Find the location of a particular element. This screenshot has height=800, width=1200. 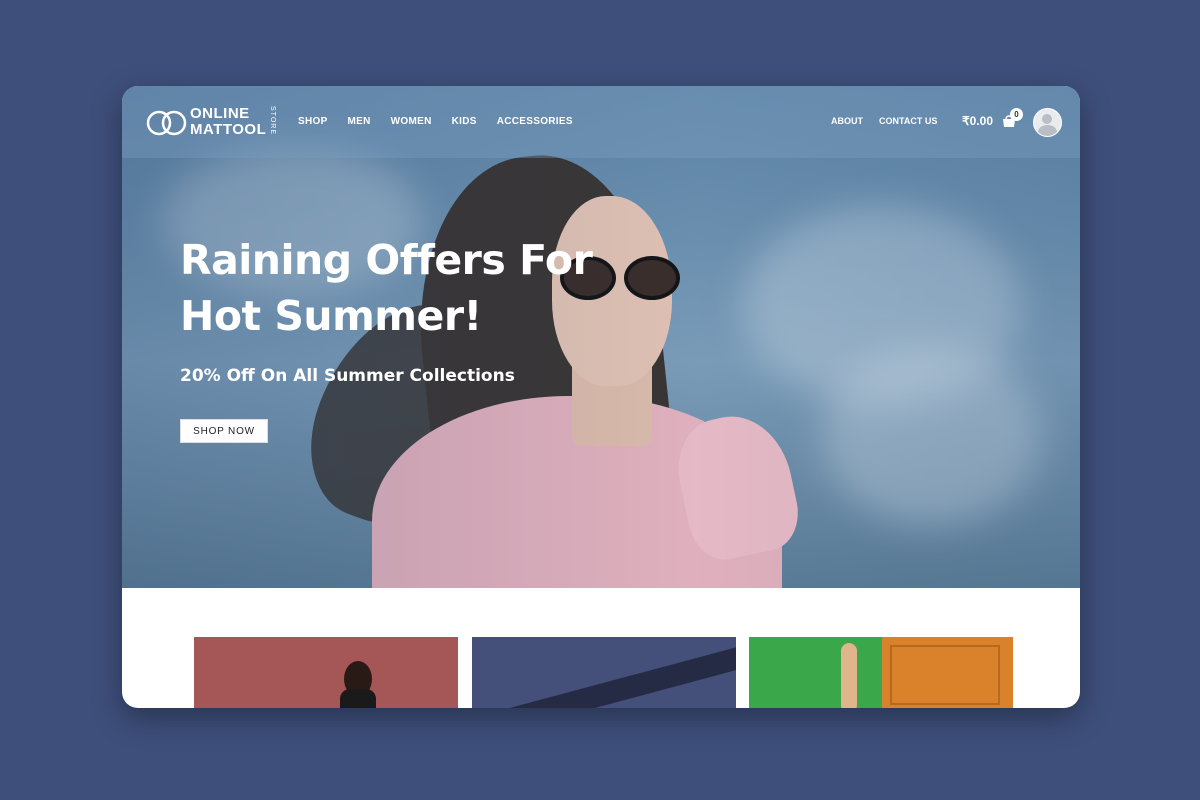

category-cards is located at coordinates (604, 672).